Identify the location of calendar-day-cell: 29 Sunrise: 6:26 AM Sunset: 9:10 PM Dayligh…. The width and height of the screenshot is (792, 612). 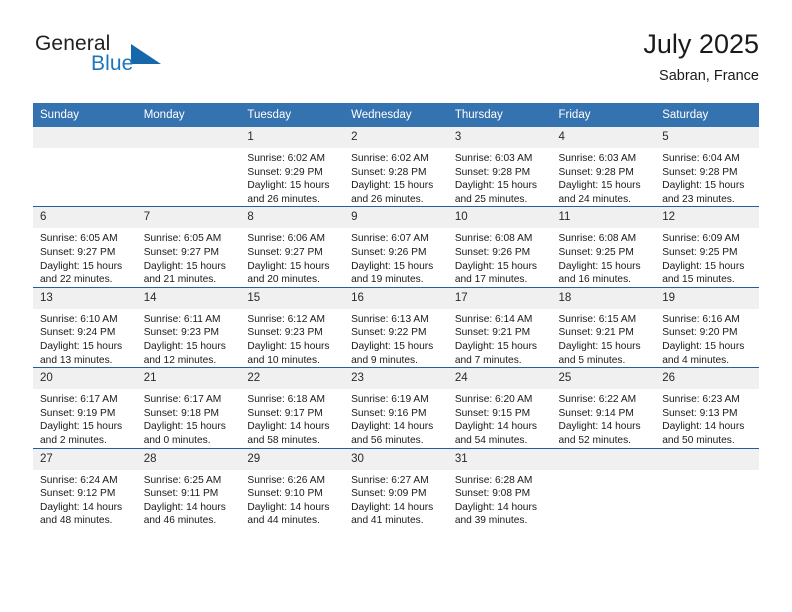
(292, 487).